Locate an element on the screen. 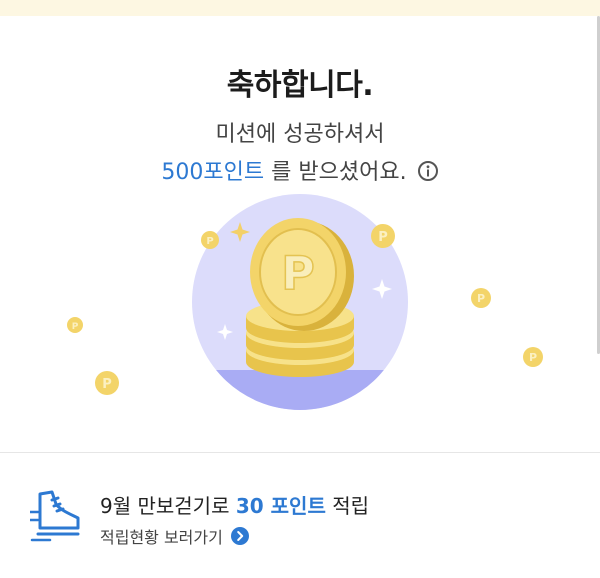 This screenshot has height=578, width=600. view-points-history-link: 적립현황 보러가기 is located at coordinates (174, 536).